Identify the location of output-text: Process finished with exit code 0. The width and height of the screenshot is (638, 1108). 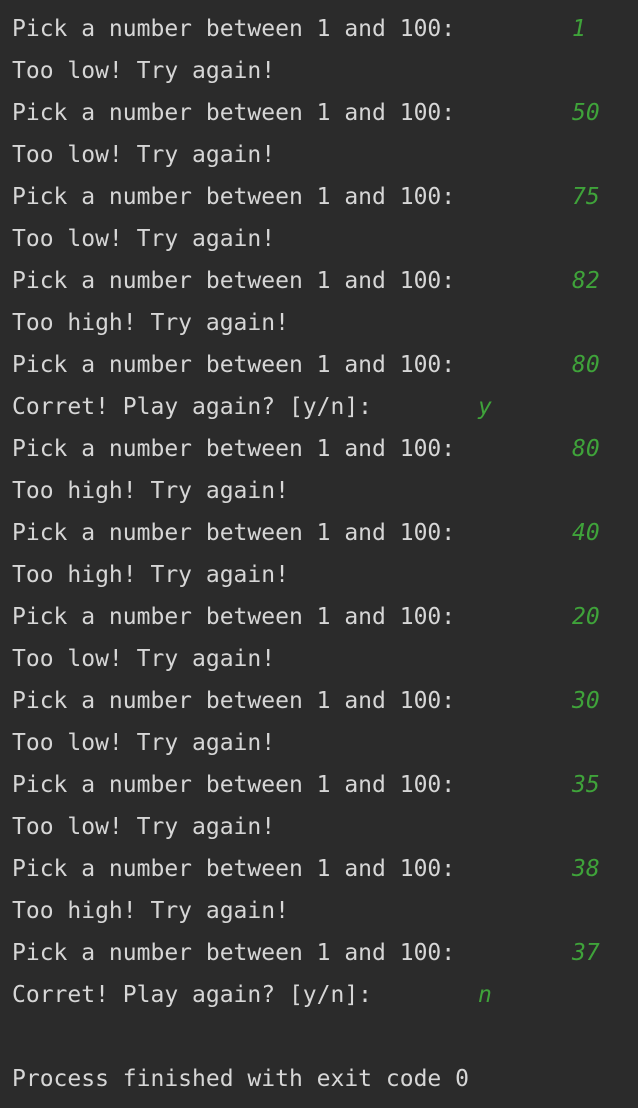
(240, 1079).